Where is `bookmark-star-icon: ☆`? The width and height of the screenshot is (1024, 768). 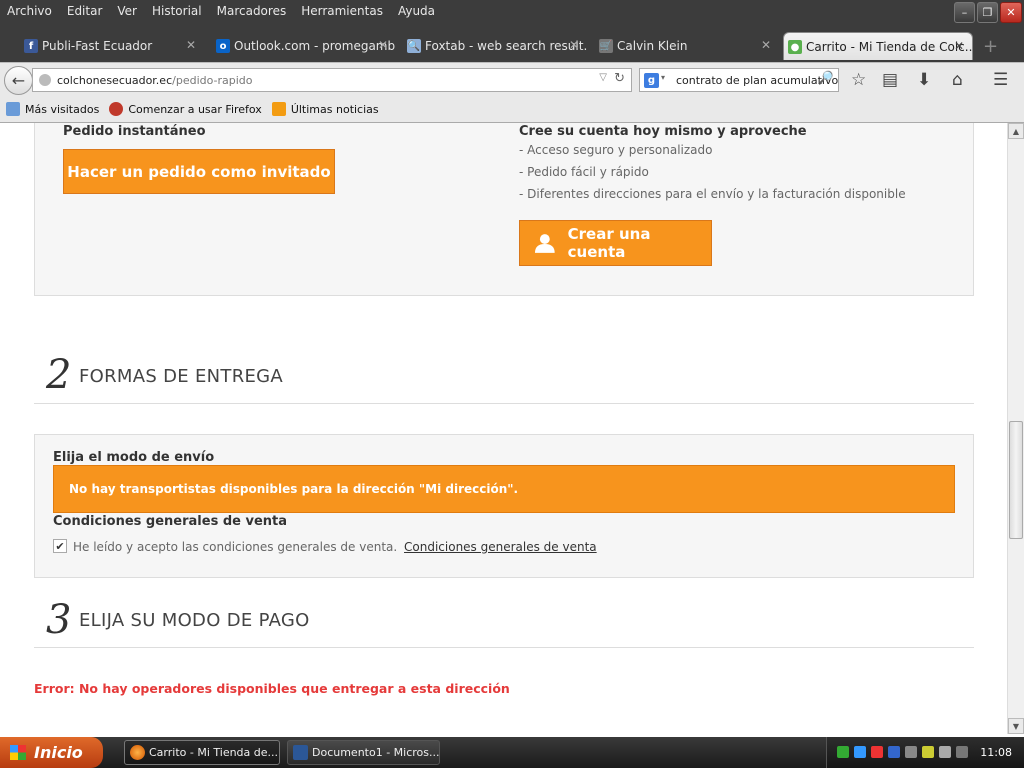 bookmark-star-icon: ☆ is located at coordinates (858, 80).